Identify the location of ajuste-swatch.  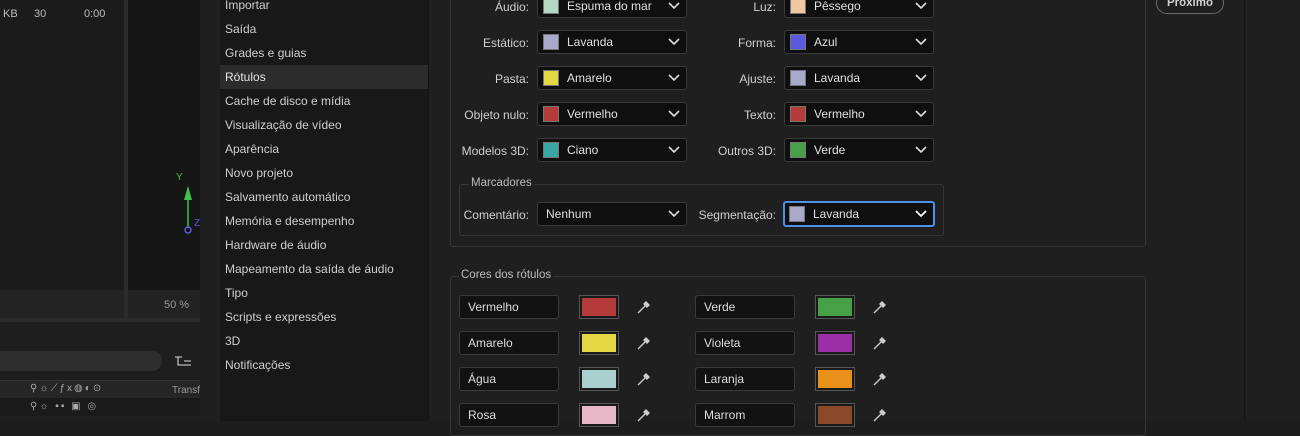
(798, 78).